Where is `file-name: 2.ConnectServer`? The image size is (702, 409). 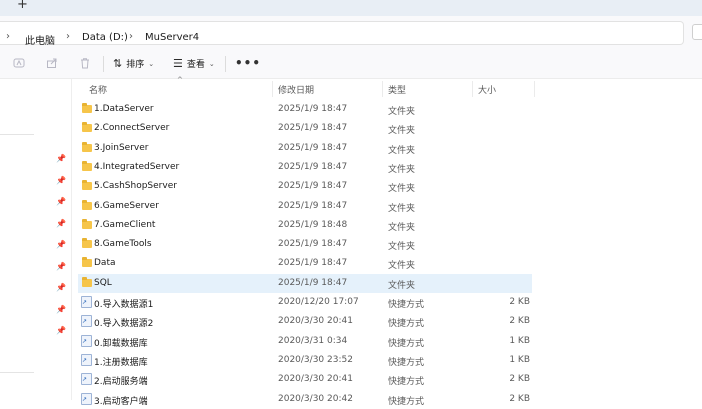
file-name: 2.ConnectServer is located at coordinates (132, 128).